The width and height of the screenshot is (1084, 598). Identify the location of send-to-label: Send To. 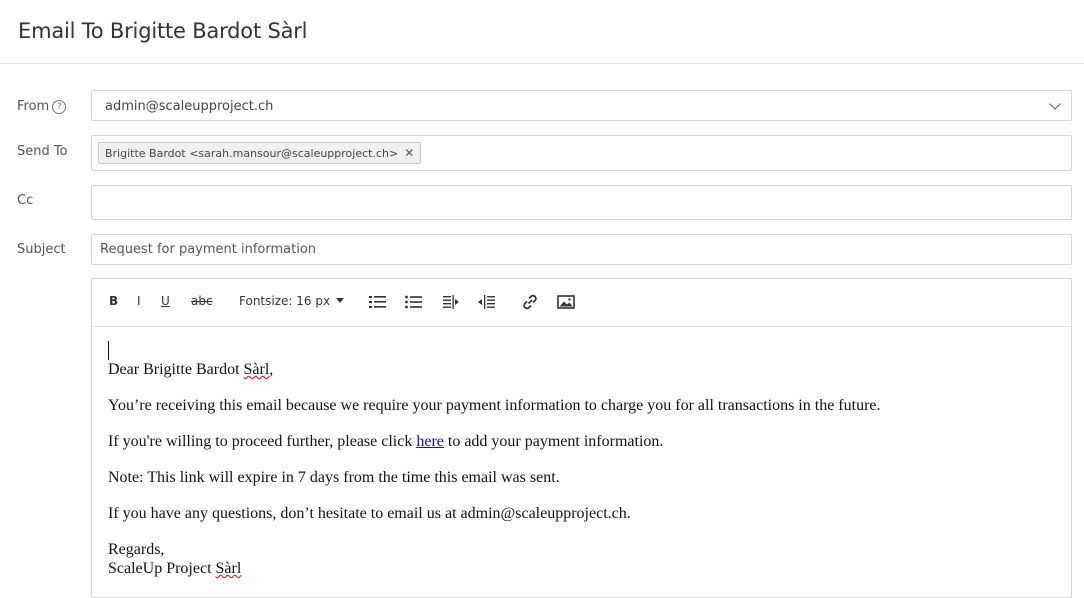
(42, 151).